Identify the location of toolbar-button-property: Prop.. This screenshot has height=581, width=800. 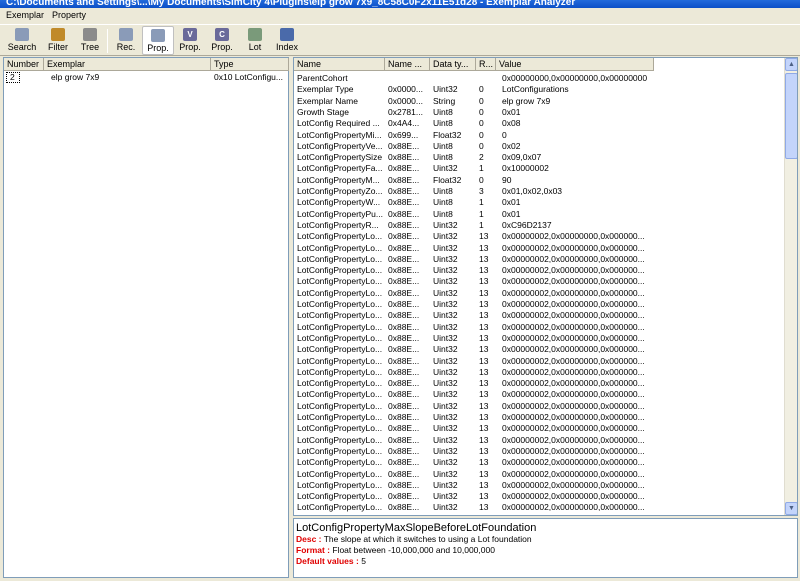
(158, 40).